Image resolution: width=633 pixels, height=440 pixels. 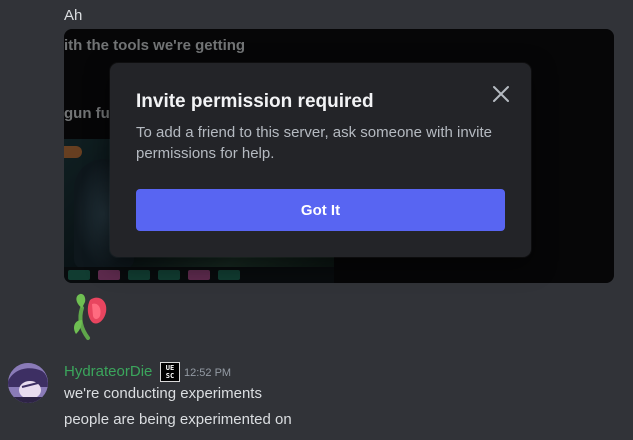 I want to click on username: HydrateorDie, so click(x=108, y=371).